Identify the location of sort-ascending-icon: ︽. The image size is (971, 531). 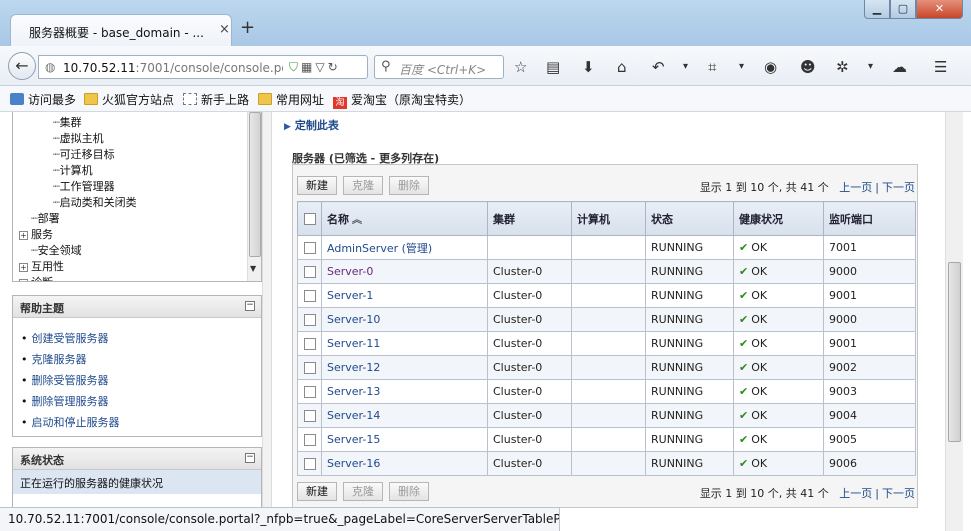
(357, 220).